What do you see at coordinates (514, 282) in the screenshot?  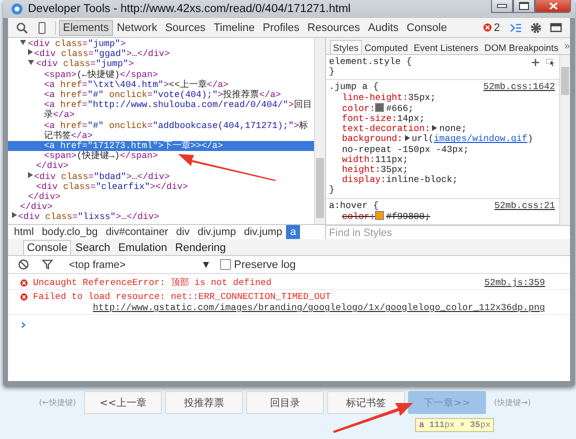 I see `source-link: 52mb.js:359` at bounding box center [514, 282].